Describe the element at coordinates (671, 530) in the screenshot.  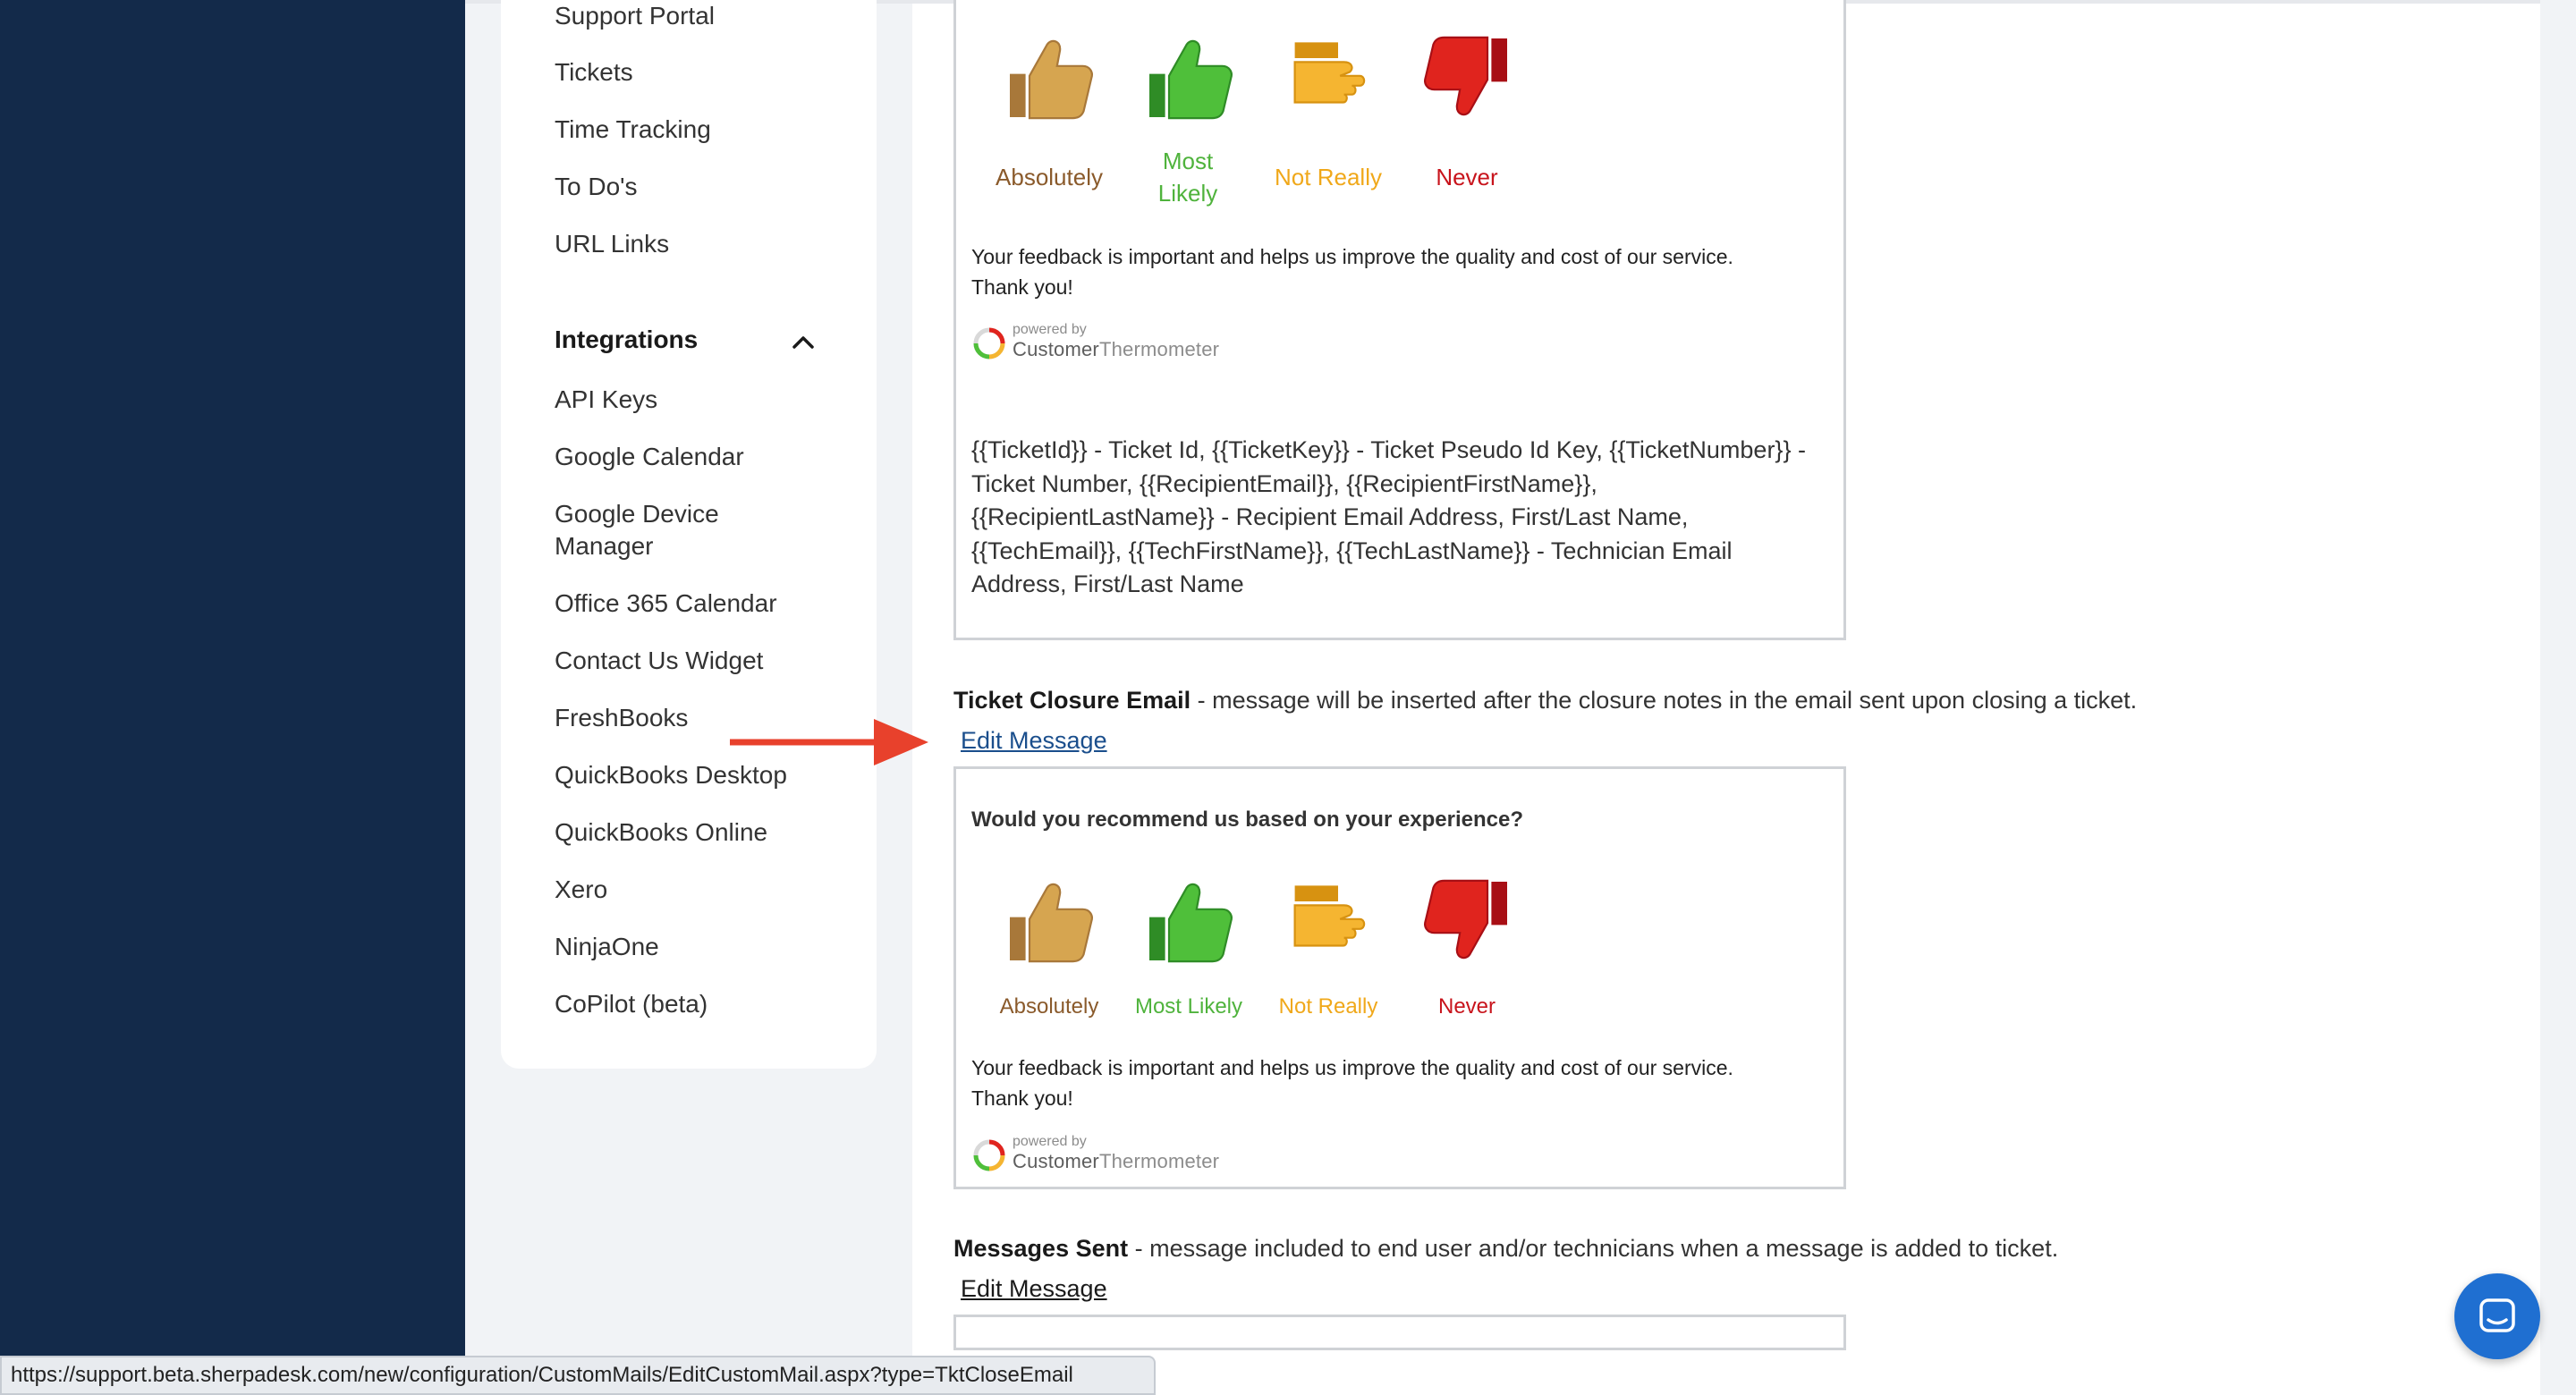
I see `nav-google-device-manager: Google Device Manager` at that location.